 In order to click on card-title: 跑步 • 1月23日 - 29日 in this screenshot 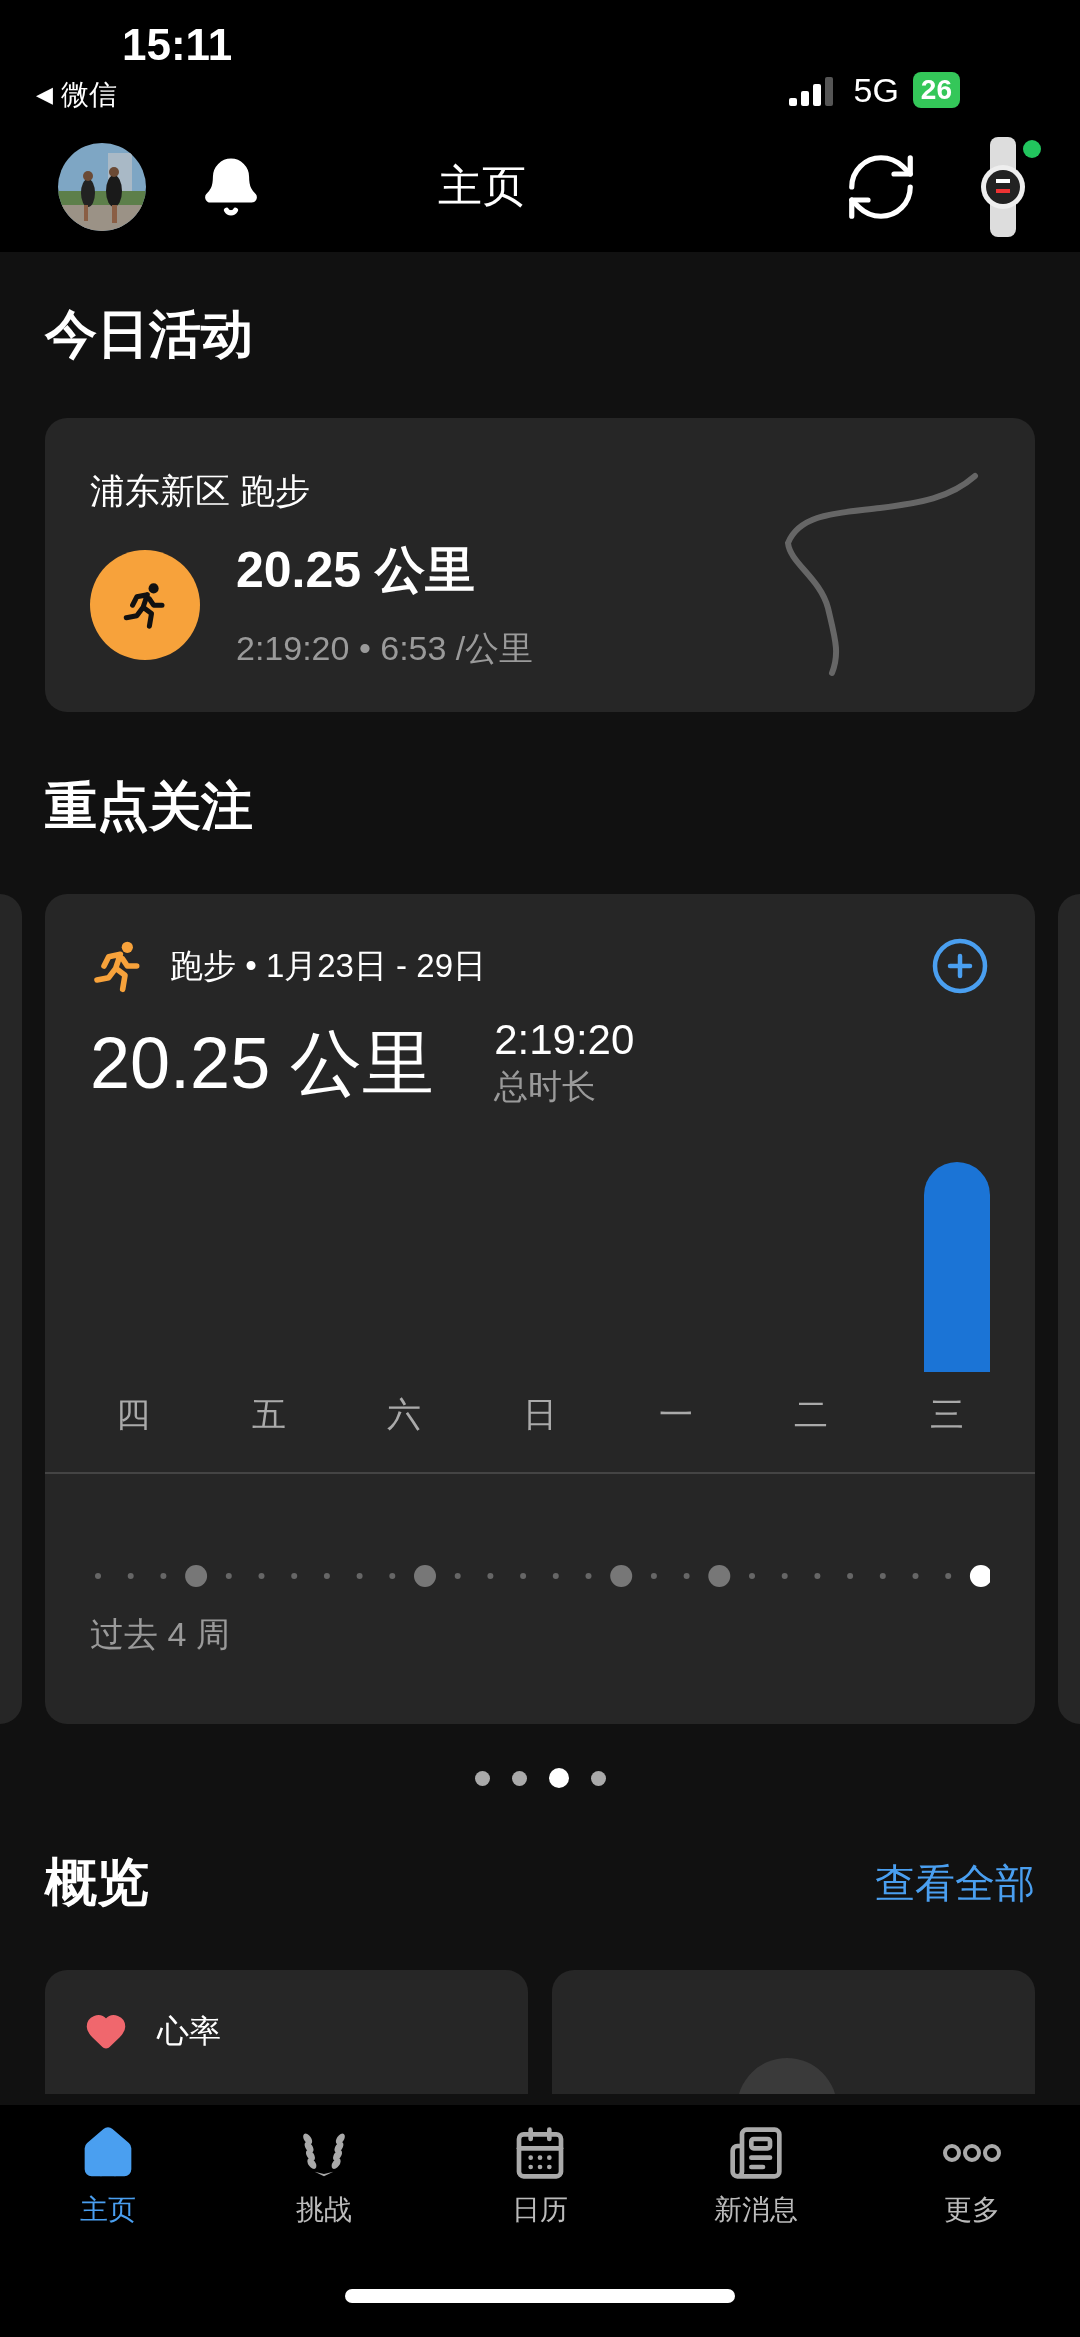, I will do `click(328, 965)`.